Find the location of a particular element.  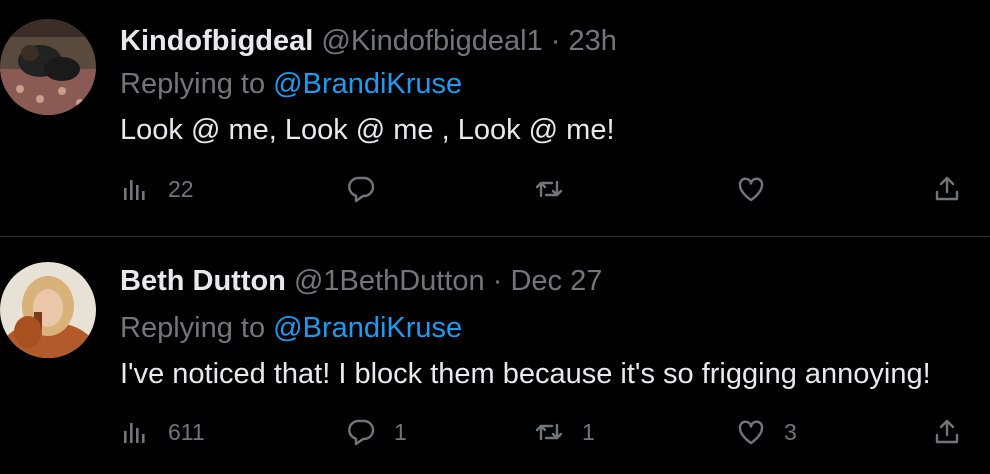

like-button: 3 is located at coordinates (766, 432).